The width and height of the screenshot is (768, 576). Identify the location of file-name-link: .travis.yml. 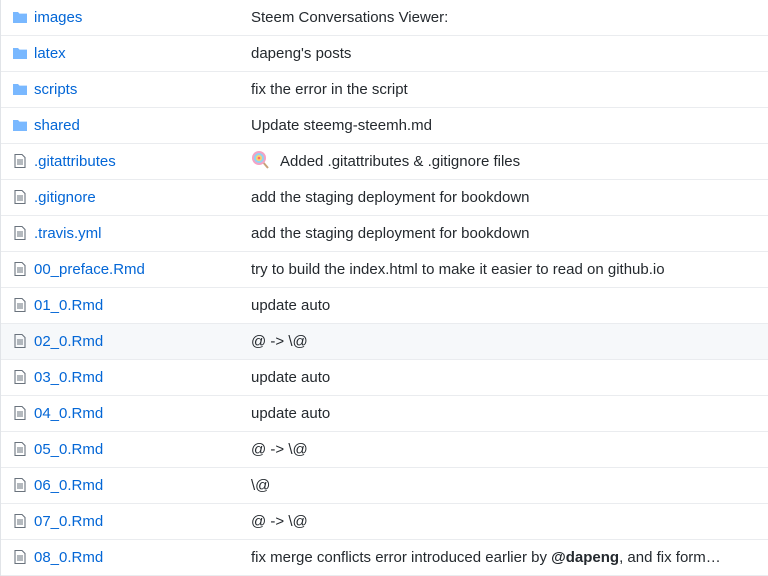
(68, 233).